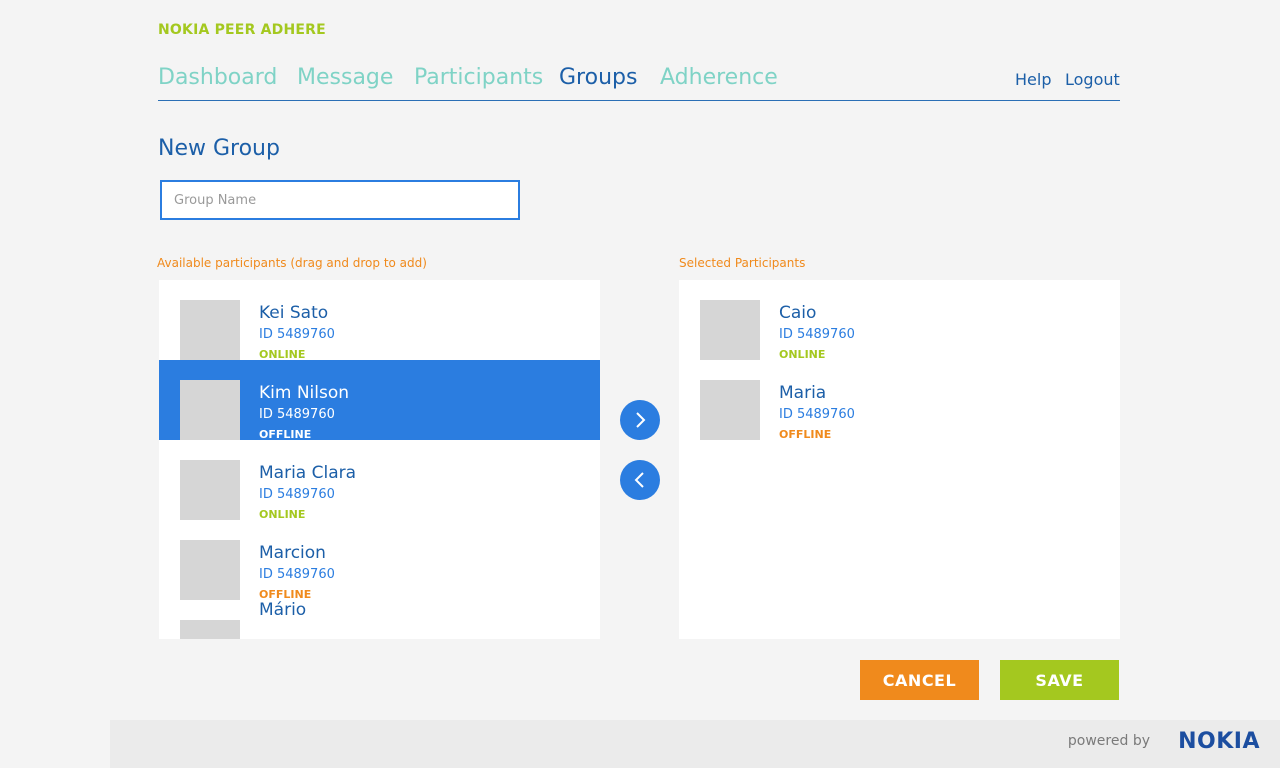 Image resolution: width=1280 pixels, height=768 pixels. Describe the element at coordinates (805, 434) in the screenshot. I see `status-badge: OFFLINE` at that location.